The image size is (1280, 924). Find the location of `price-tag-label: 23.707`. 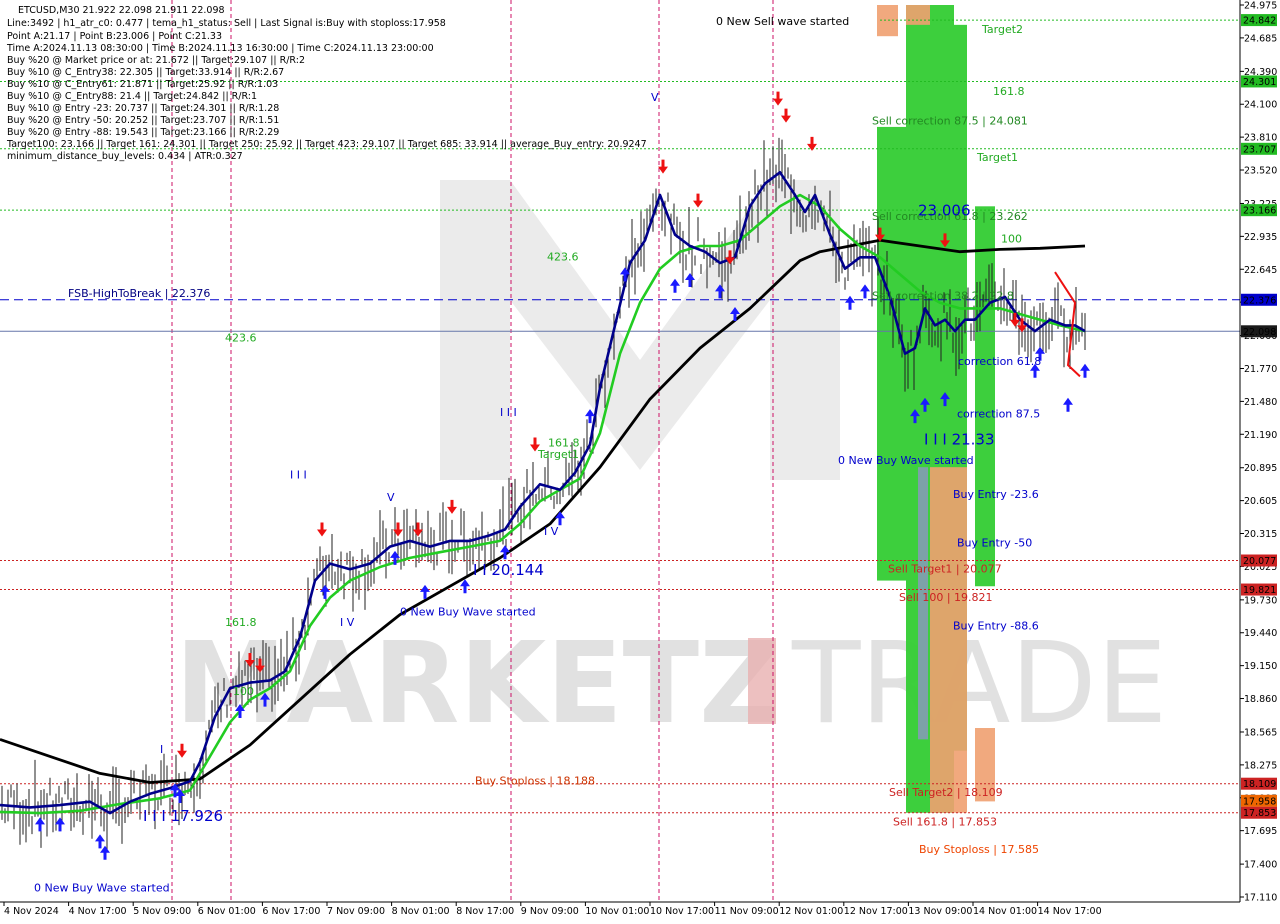

price-tag-label: 23.707 is located at coordinates (1259, 149).